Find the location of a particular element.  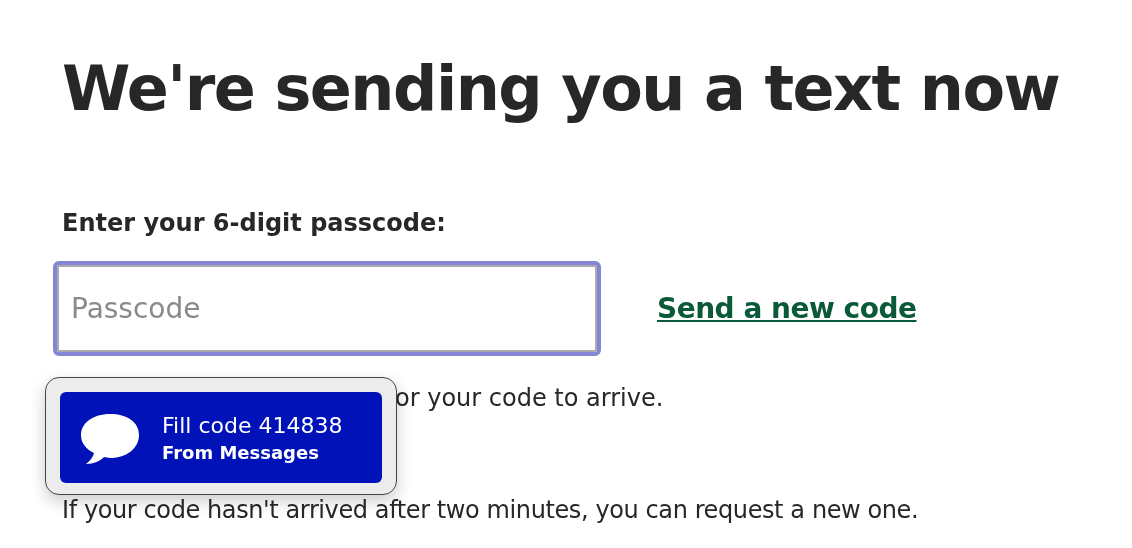

help-text: If your code hasn't arrived after two minutes, you can request a new one. is located at coordinates (491, 510).